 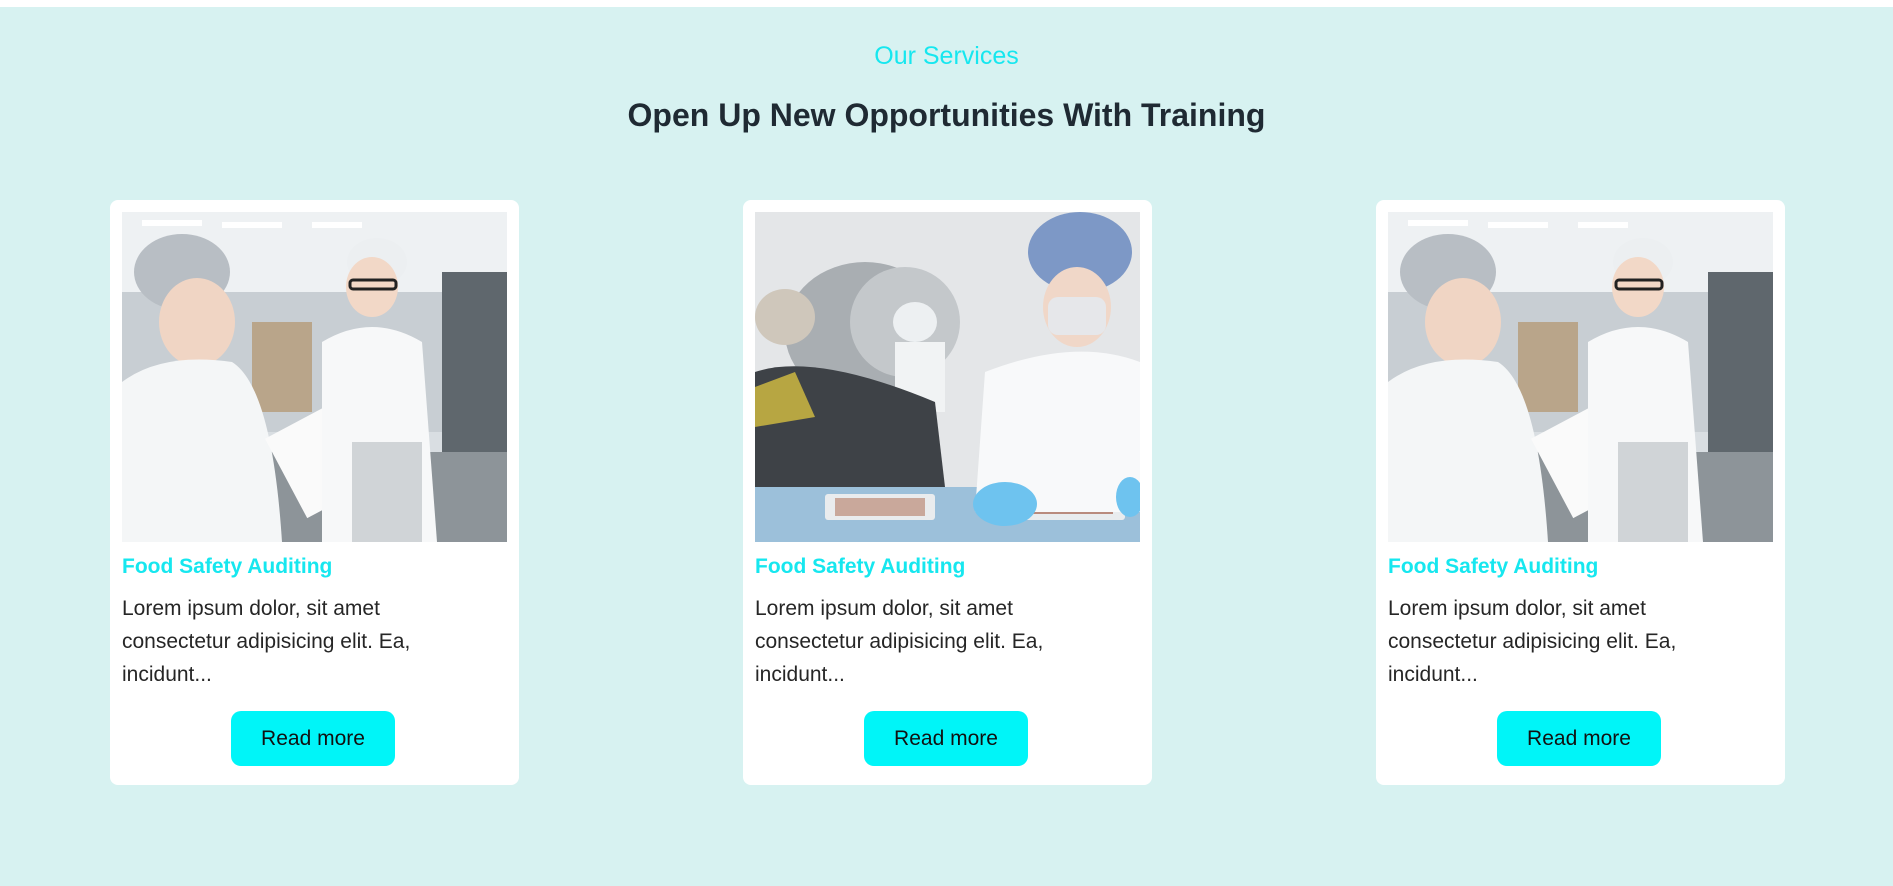 What do you see at coordinates (946, 56) in the screenshot?
I see `section-eyebrow: Our Services` at bounding box center [946, 56].